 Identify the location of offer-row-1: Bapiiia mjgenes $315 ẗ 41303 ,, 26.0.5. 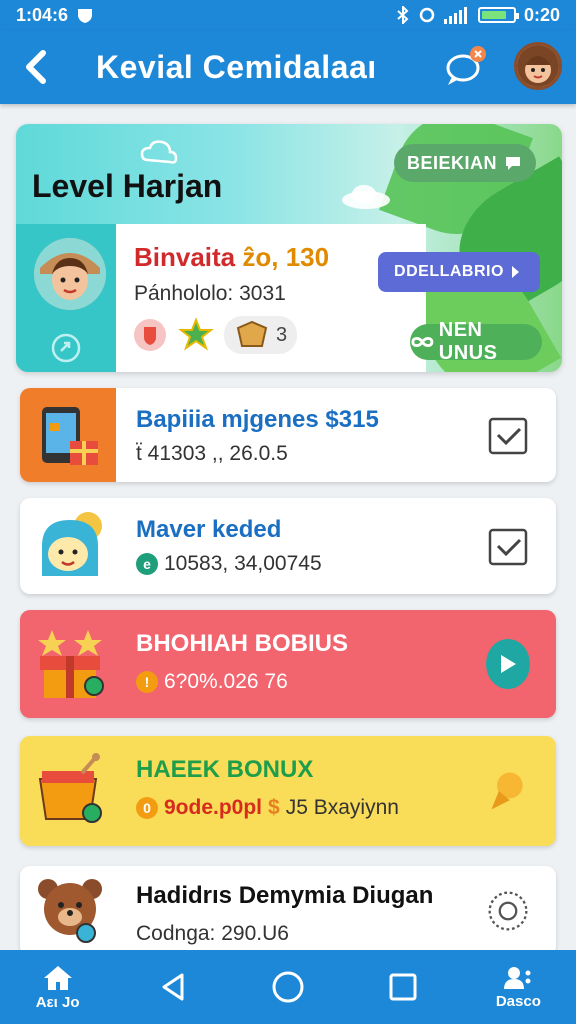
(288, 435).